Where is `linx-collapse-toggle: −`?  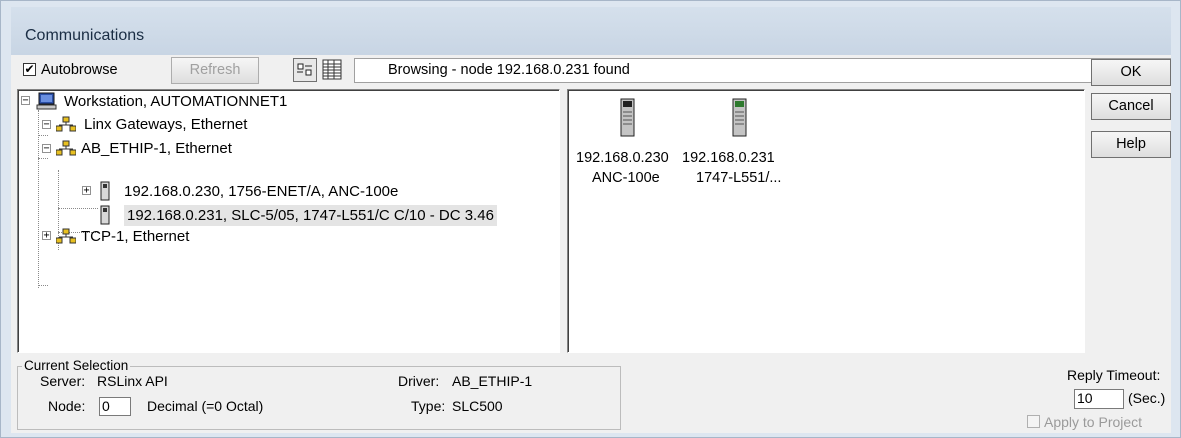 linx-collapse-toggle: − is located at coordinates (46, 125).